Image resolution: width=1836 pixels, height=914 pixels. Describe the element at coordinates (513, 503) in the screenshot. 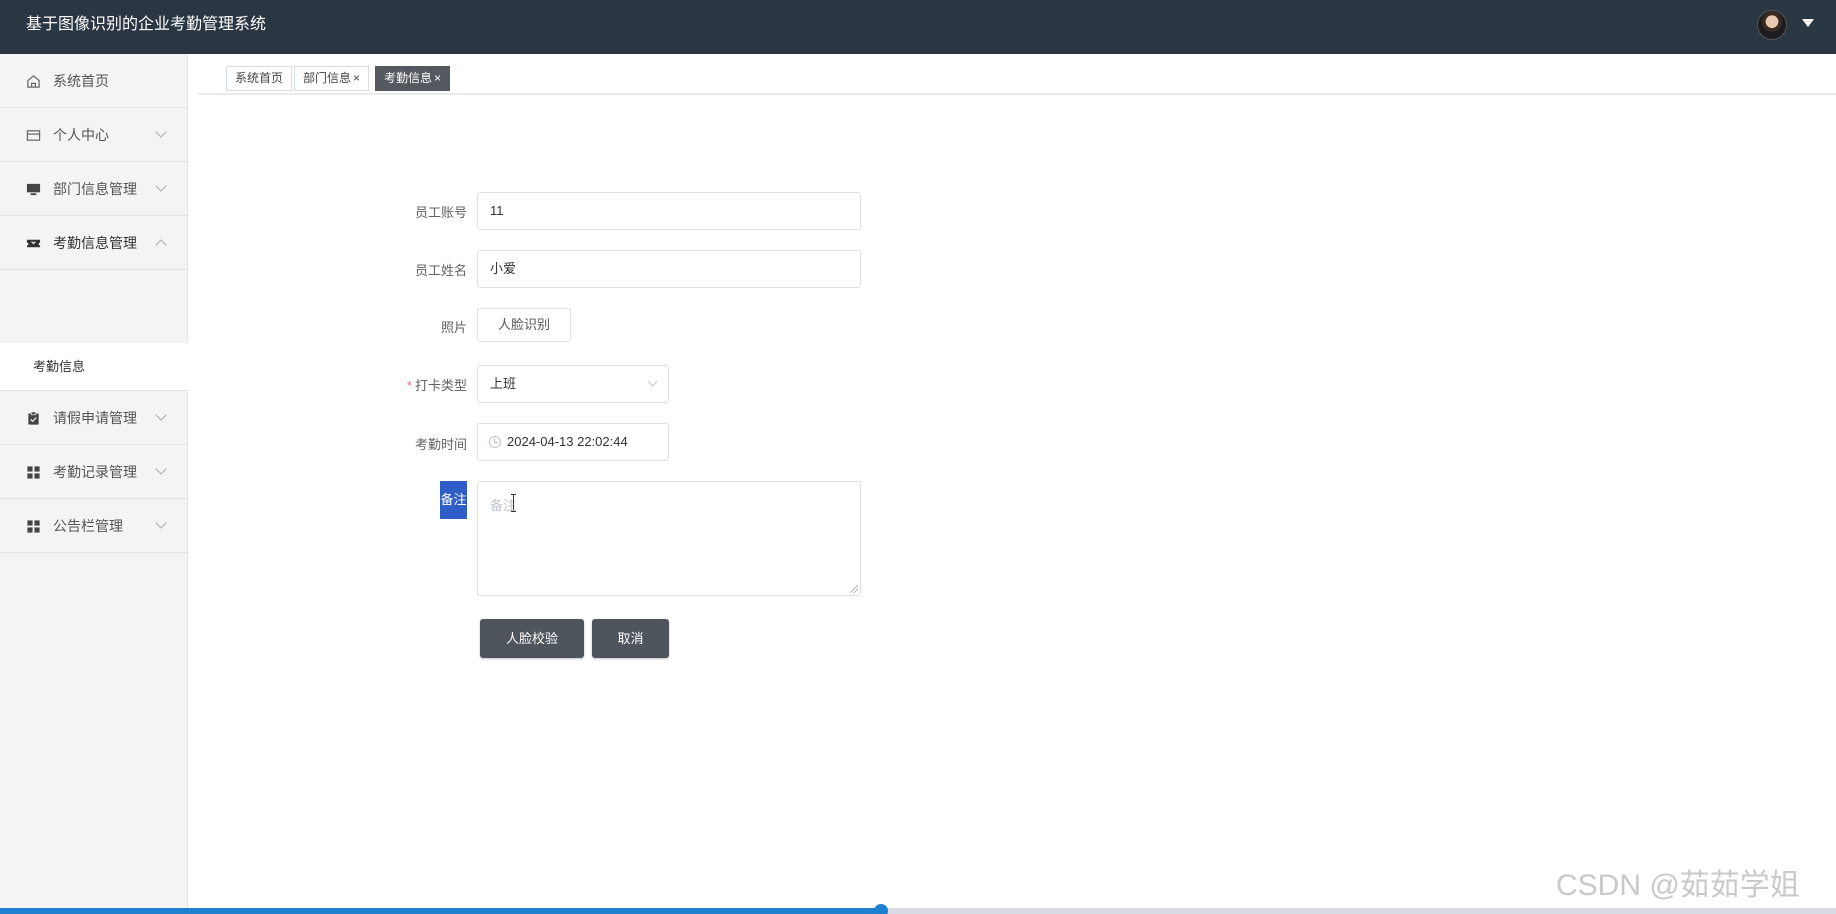

I see `text-cursor-icon` at that location.